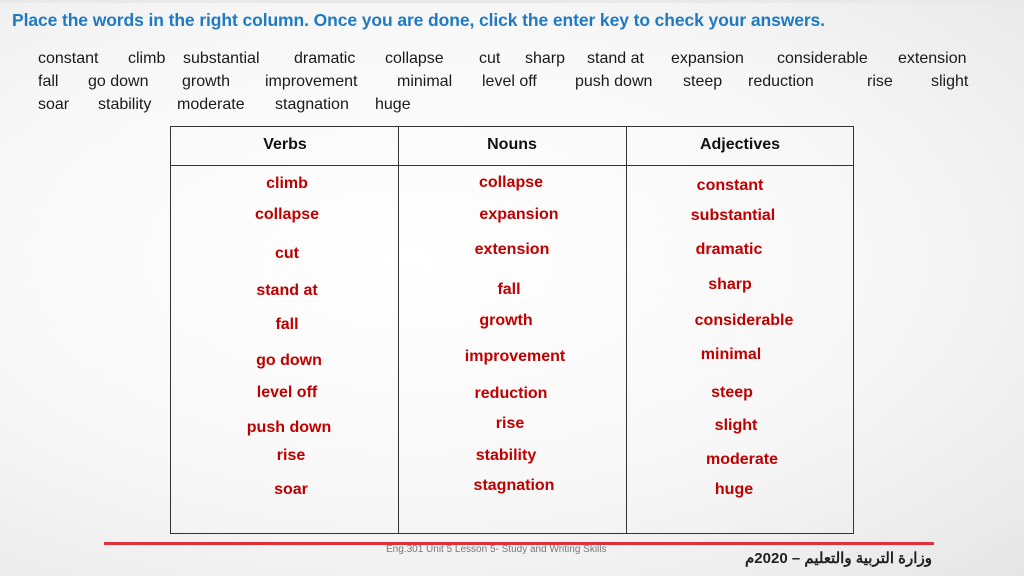 This screenshot has width=1024, height=576. I want to click on word-bank-item: moderate, so click(211, 104).